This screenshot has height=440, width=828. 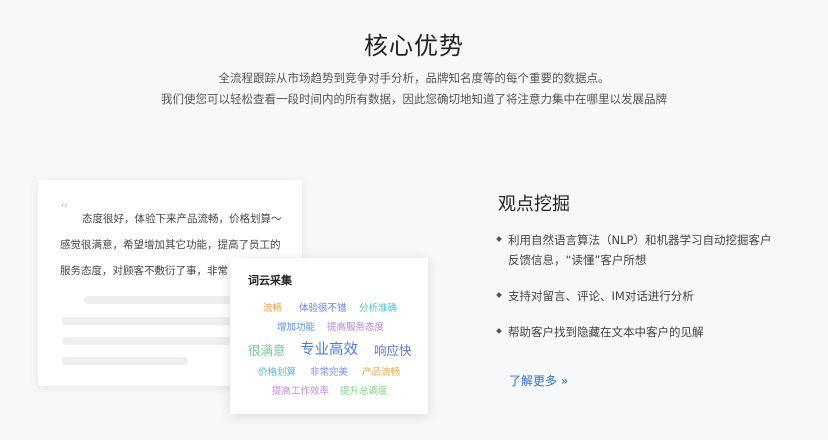 What do you see at coordinates (646, 250) in the screenshot?
I see `feature-item-nlp: 利用自然语言算法（NLP）和机器学习自动挖掘客户 反馈信息，“读懂”客户所想` at bounding box center [646, 250].